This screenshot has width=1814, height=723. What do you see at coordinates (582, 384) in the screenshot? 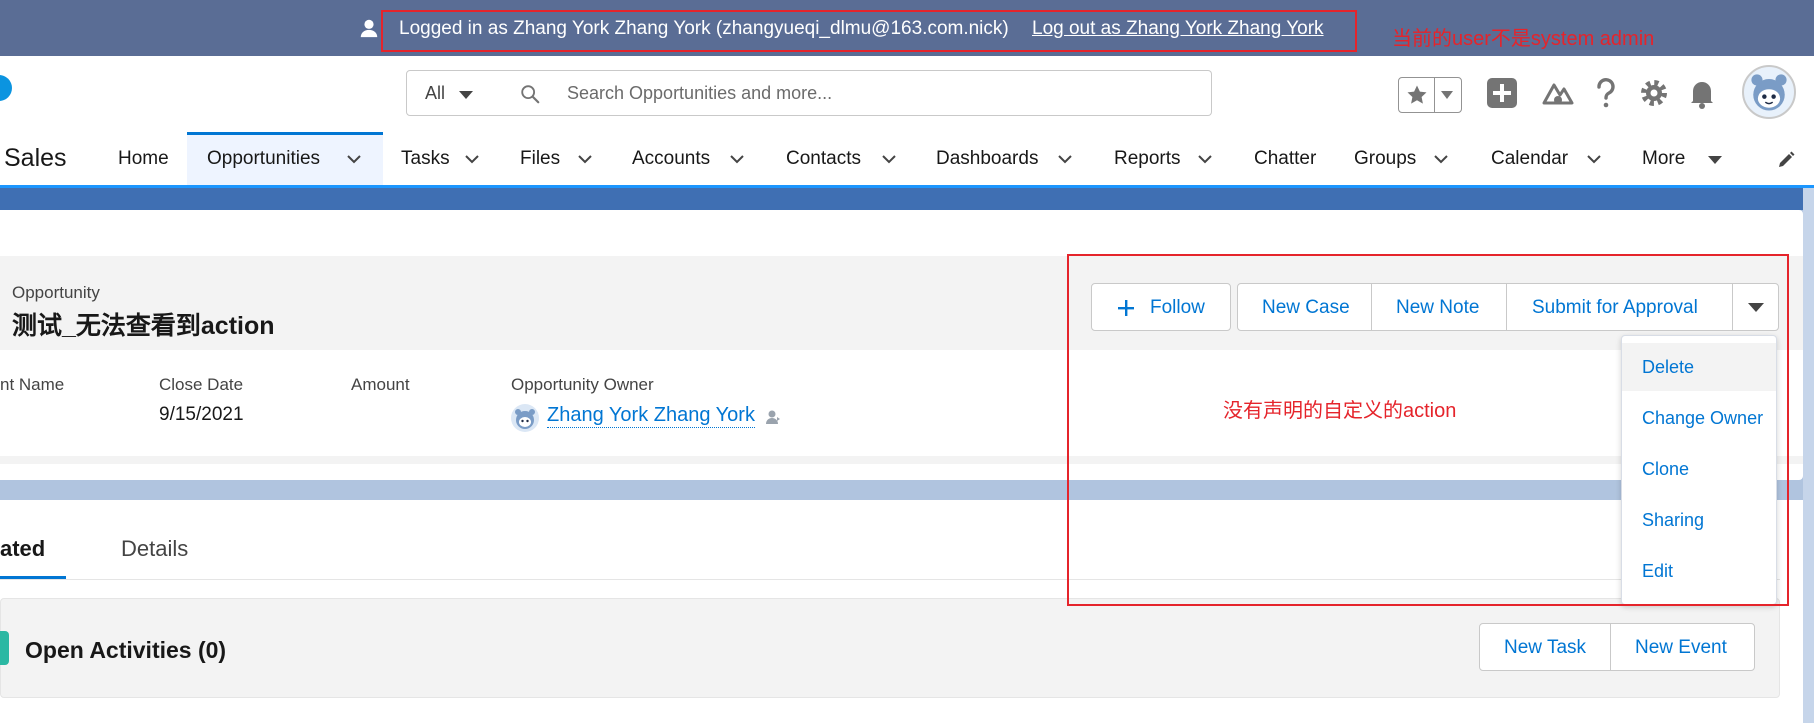
I see `opportunity-owner-label: Opportunity Owner` at bounding box center [582, 384].